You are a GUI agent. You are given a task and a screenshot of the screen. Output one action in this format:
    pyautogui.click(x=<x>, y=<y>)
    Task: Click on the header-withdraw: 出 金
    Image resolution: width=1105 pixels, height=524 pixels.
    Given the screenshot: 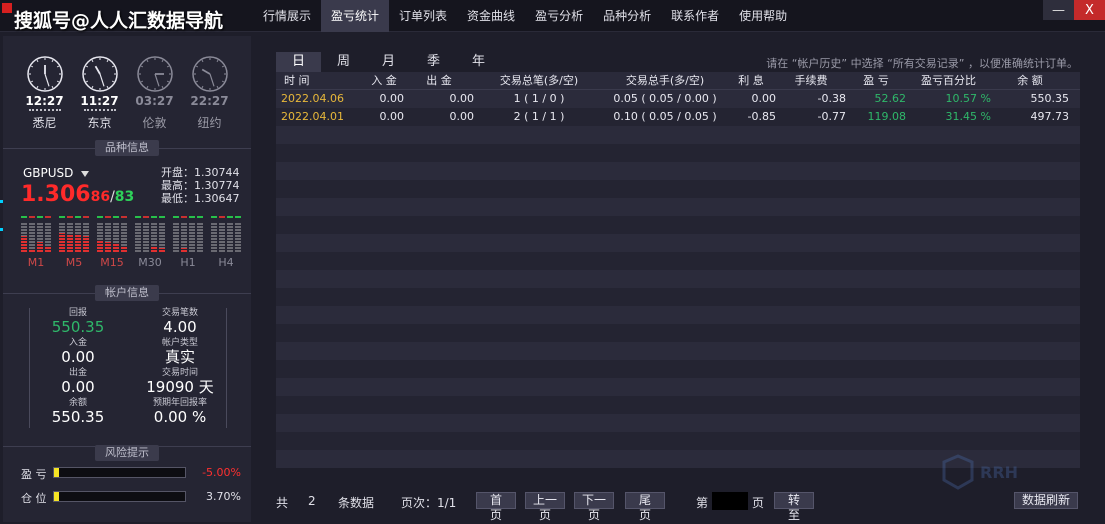 What is the action you would take?
    pyautogui.click(x=439, y=81)
    